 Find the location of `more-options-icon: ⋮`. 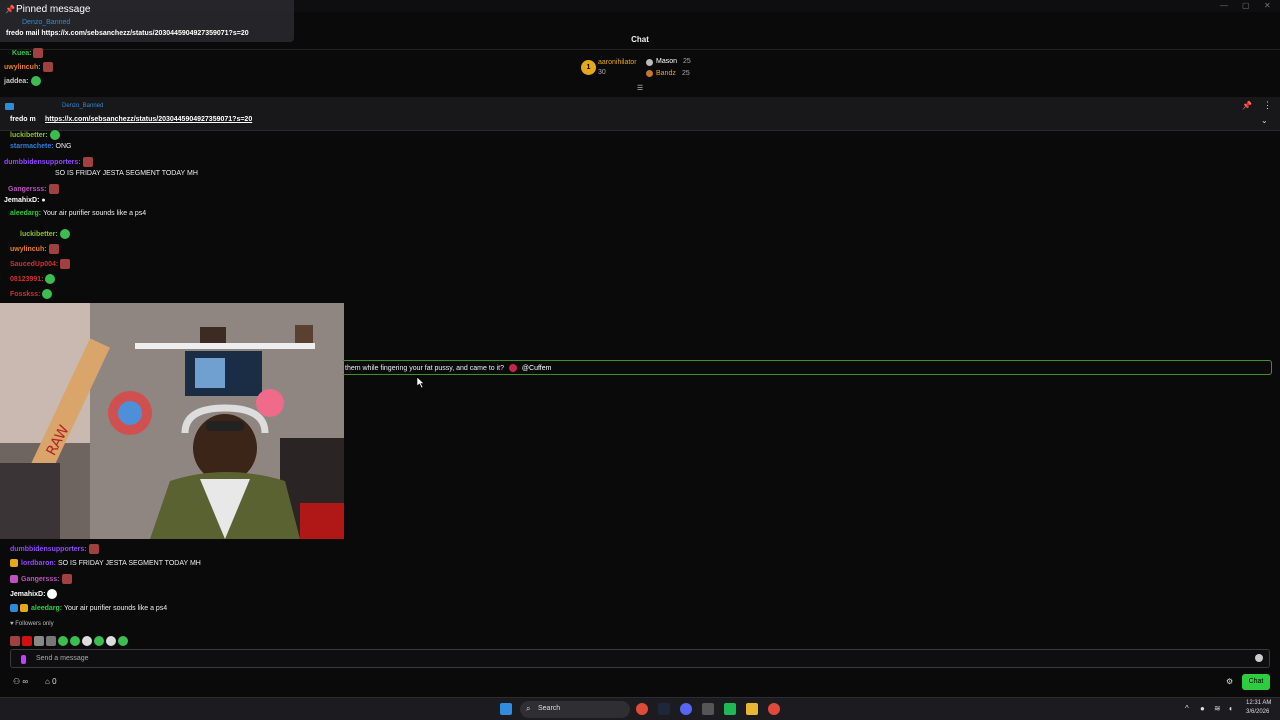

more-options-icon: ⋮ is located at coordinates (1267, 105).